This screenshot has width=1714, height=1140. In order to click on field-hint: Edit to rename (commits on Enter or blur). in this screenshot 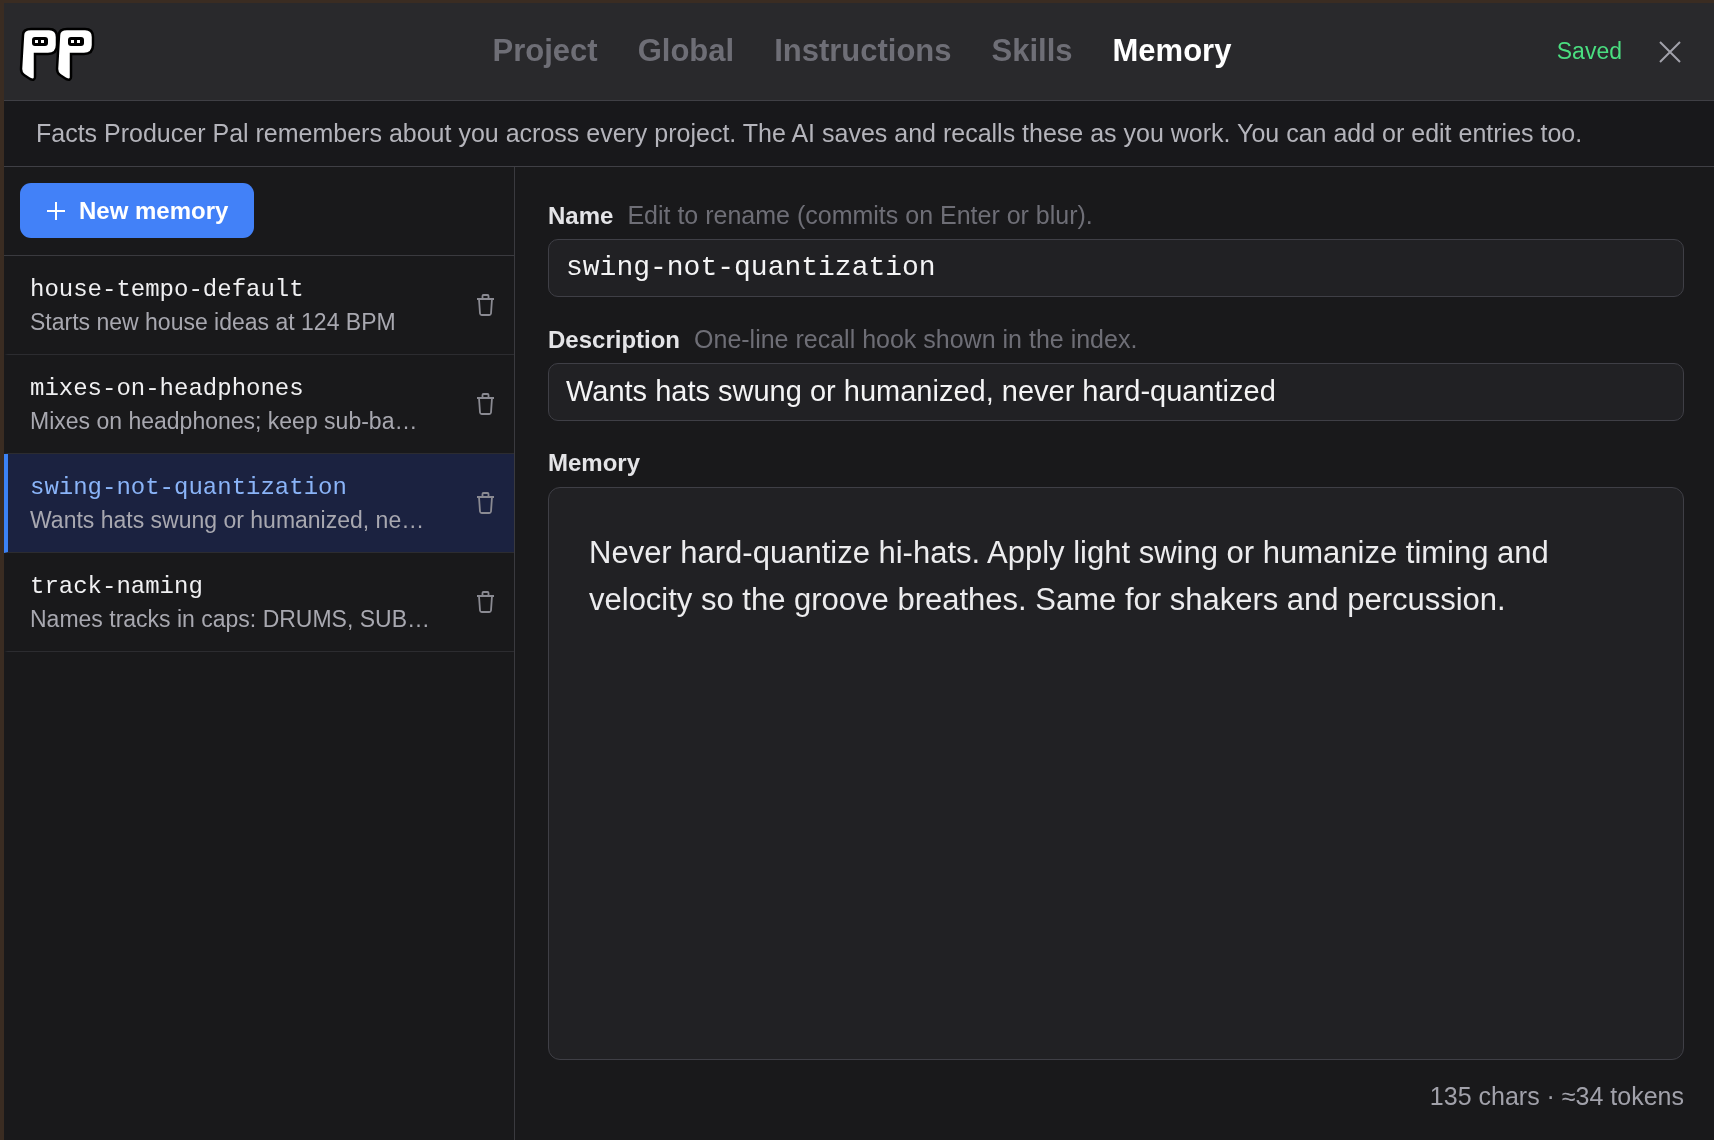, I will do `click(860, 215)`.